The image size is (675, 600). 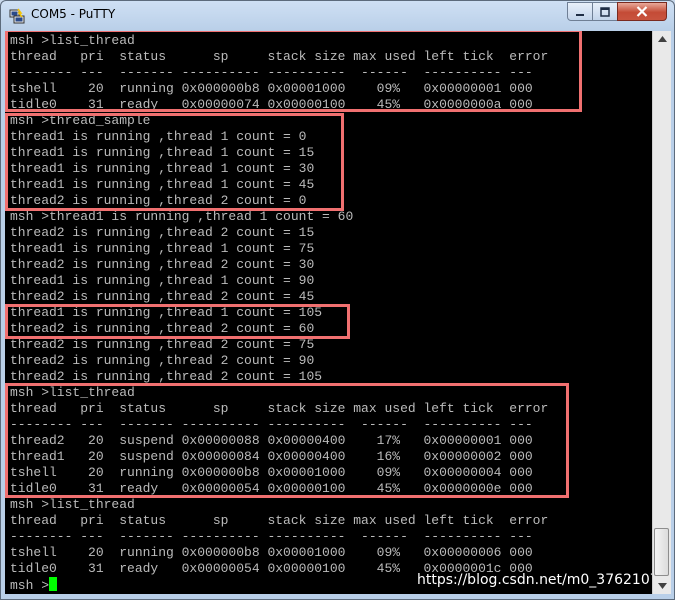 I want to click on prompt-text: msh >, so click(x=30, y=585).